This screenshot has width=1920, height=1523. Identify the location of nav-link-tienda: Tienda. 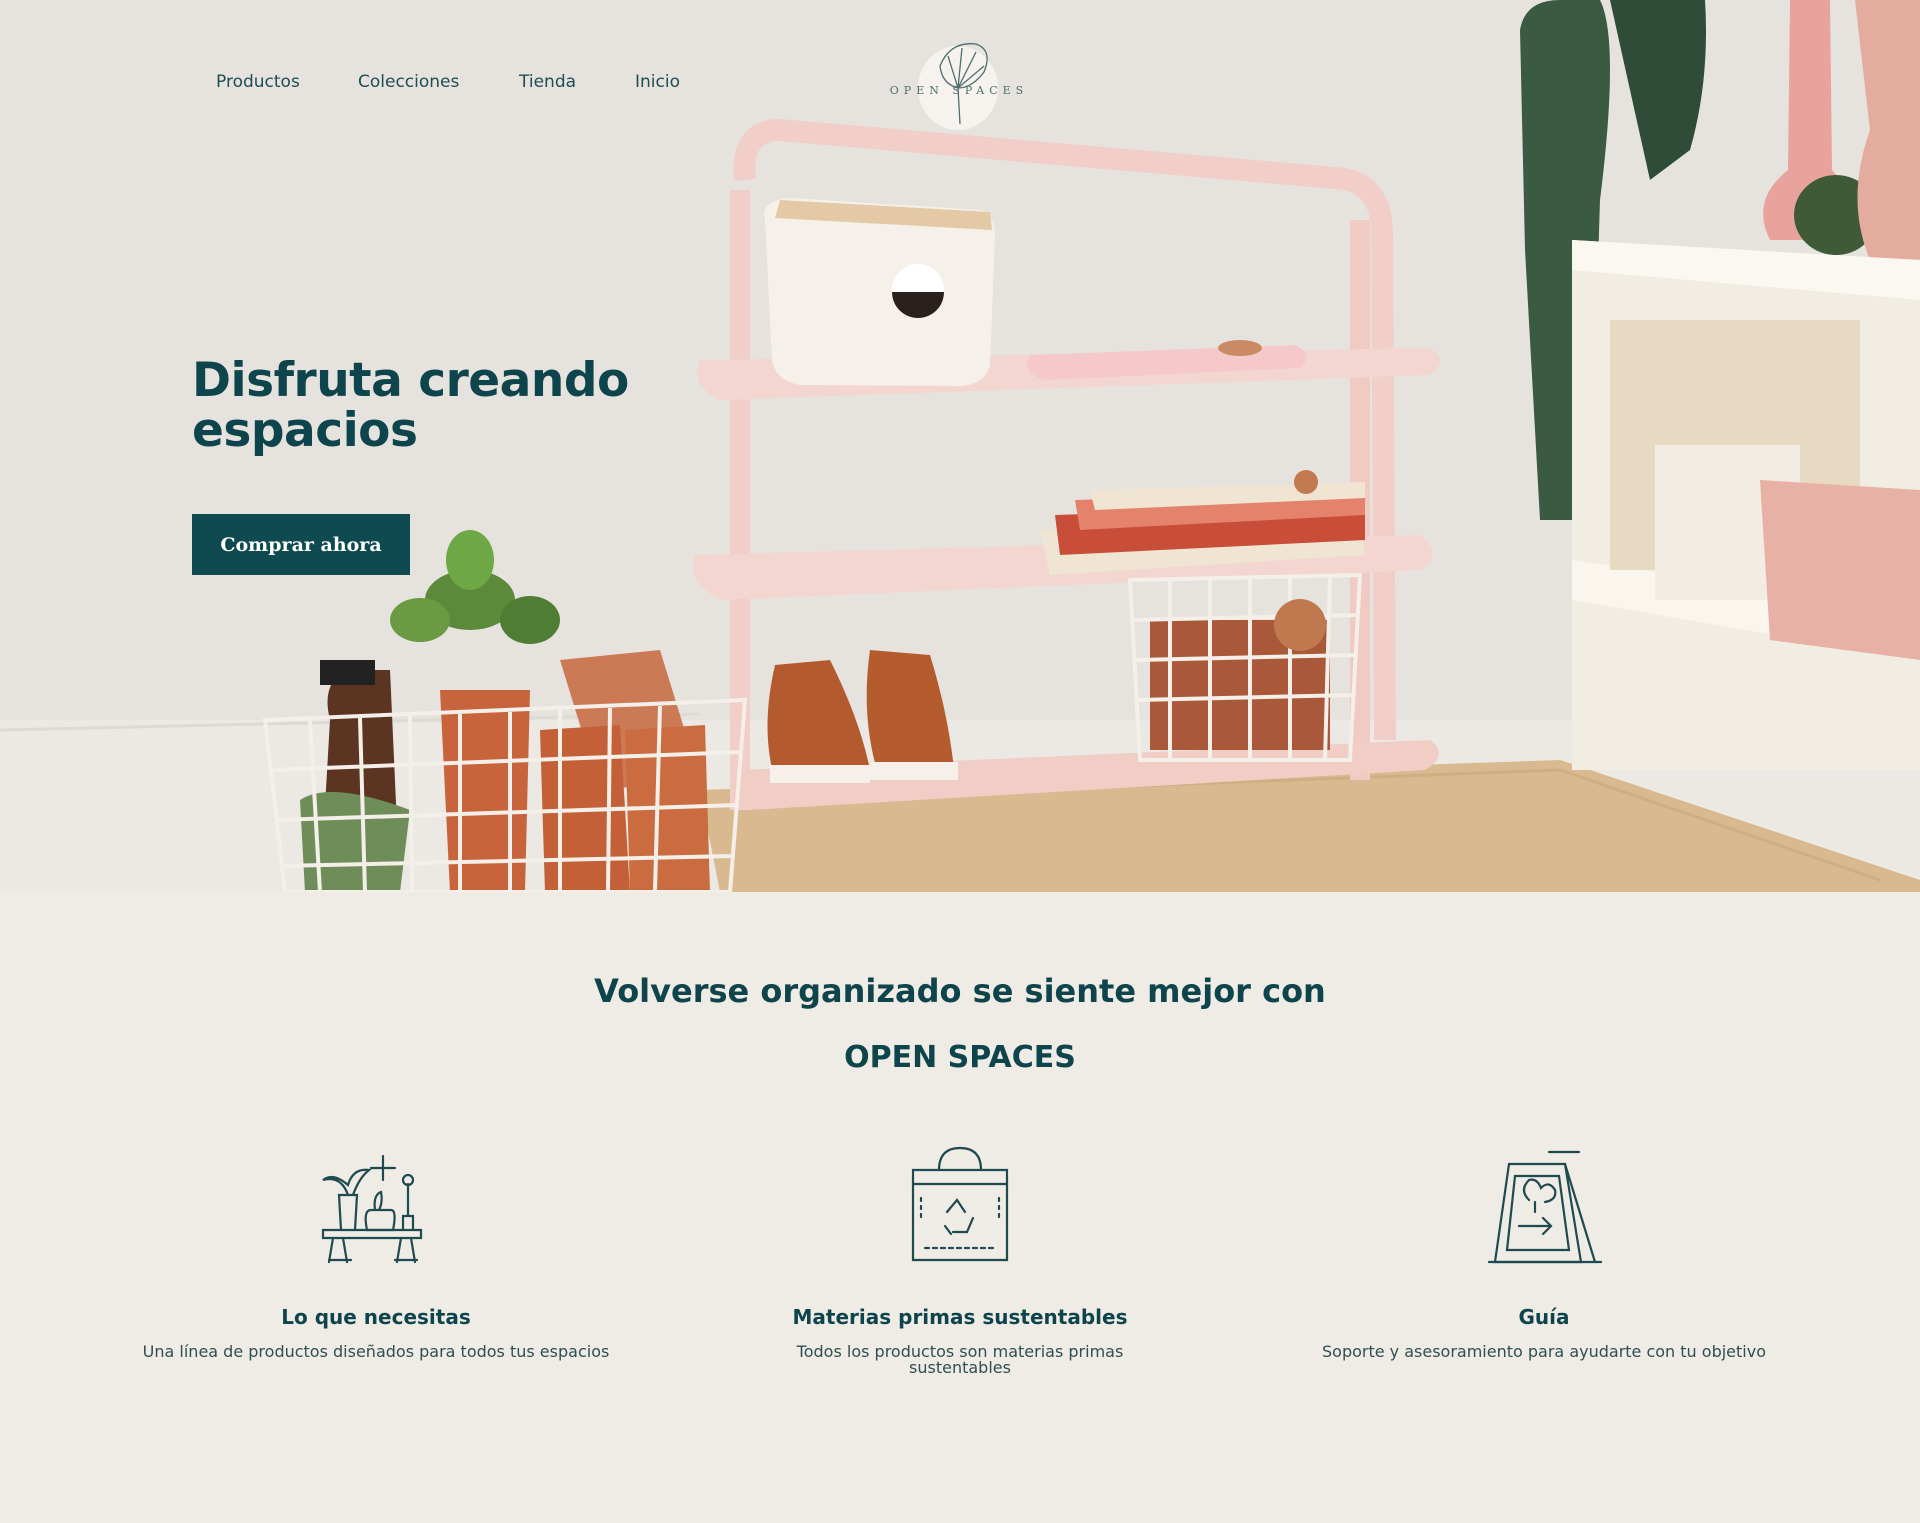
(547, 82).